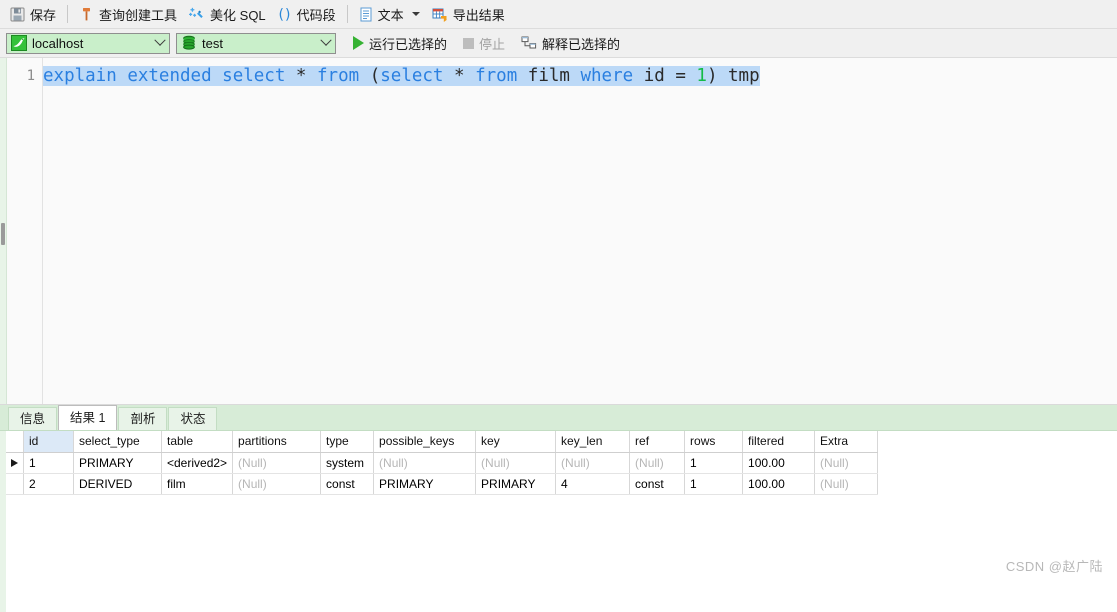 Image resolution: width=1117 pixels, height=612 pixels. I want to click on cell-id: 1, so click(48, 463).